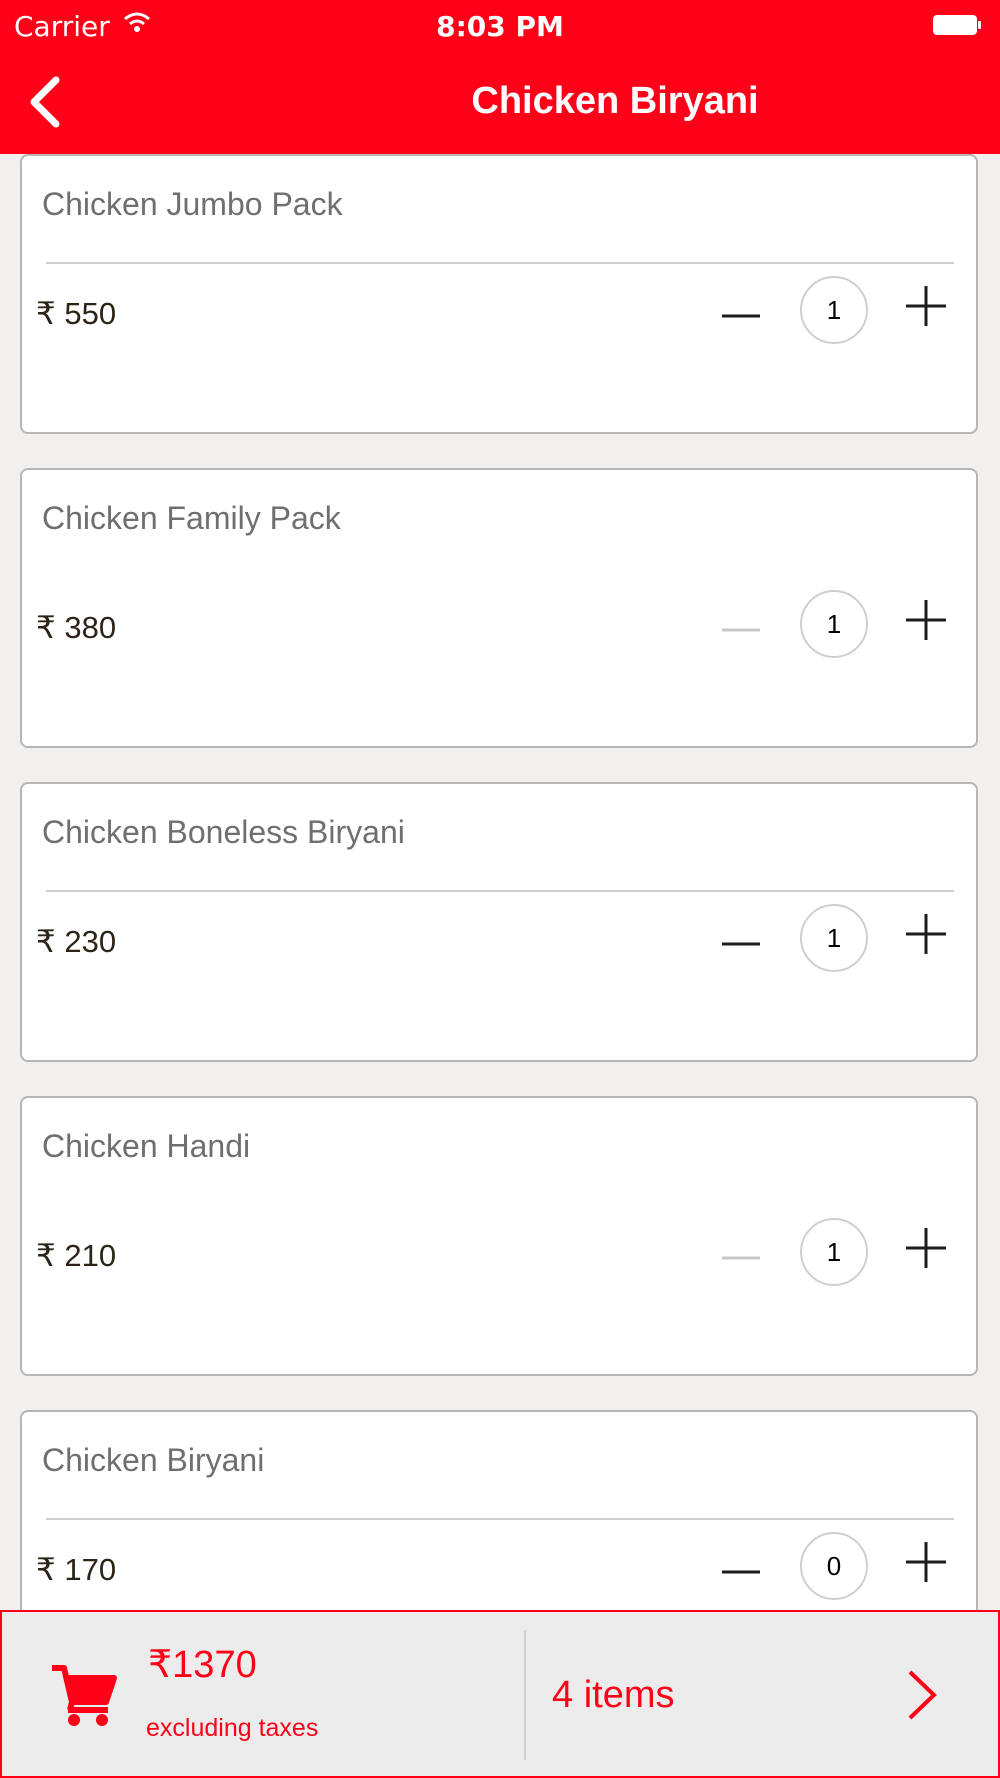 This screenshot has width=1000, height=1778. I want to click on checkout-button: 4 items, so click(763, 1694).